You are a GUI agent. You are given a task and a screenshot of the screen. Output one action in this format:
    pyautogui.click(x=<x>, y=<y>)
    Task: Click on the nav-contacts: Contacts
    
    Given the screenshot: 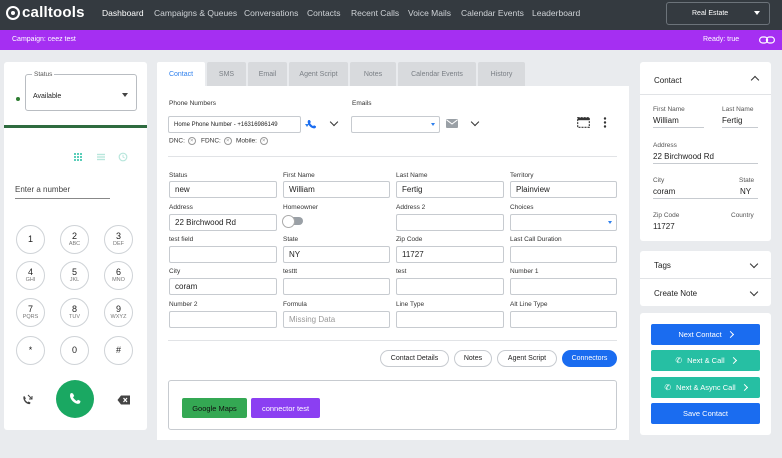 What is the action you would take?
    pyautogui.click(x=324, y=13)
    